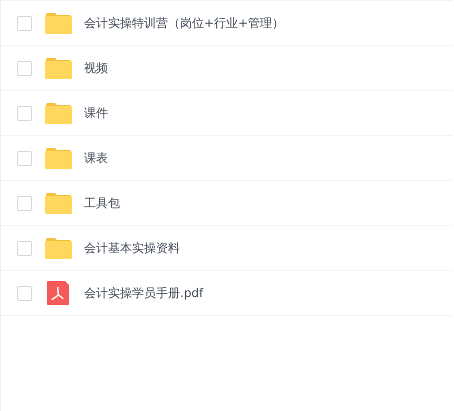 The height and width of the screenshot is (411, 454). I want to click on file-name: 课表, so click(96, 158).